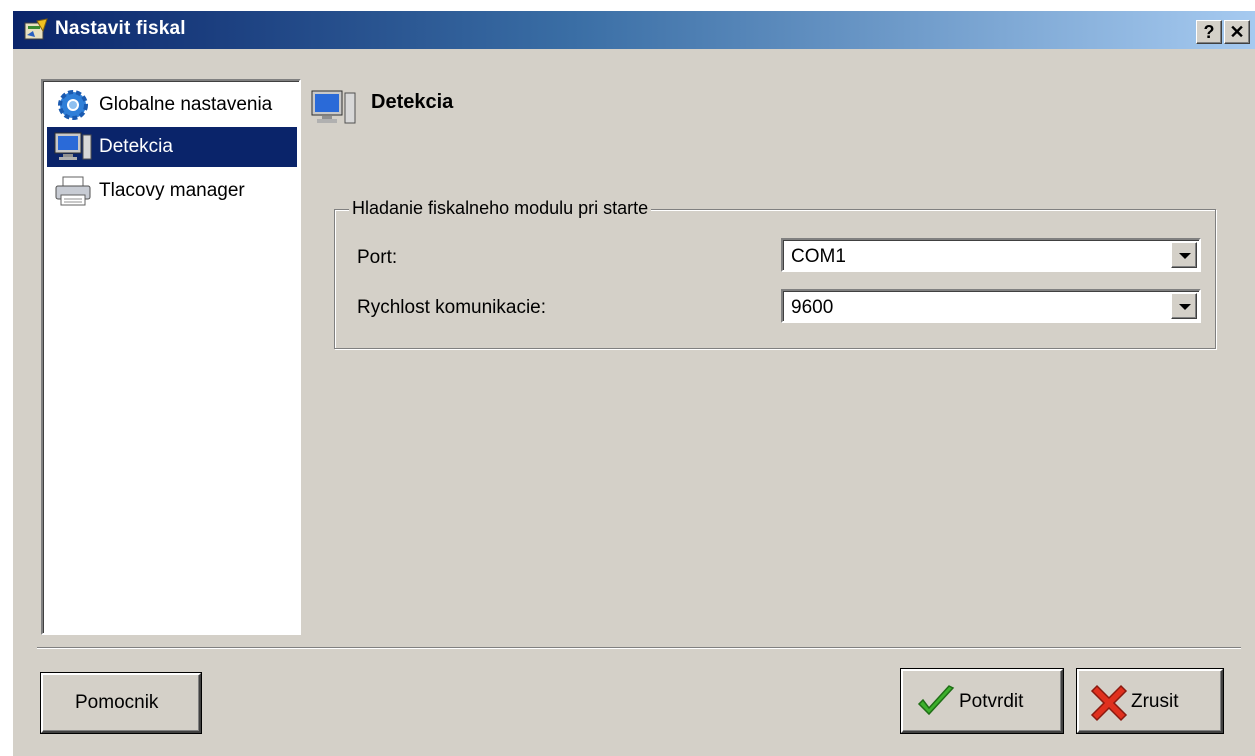  I want to click on close-icon, so click(1109, 703).